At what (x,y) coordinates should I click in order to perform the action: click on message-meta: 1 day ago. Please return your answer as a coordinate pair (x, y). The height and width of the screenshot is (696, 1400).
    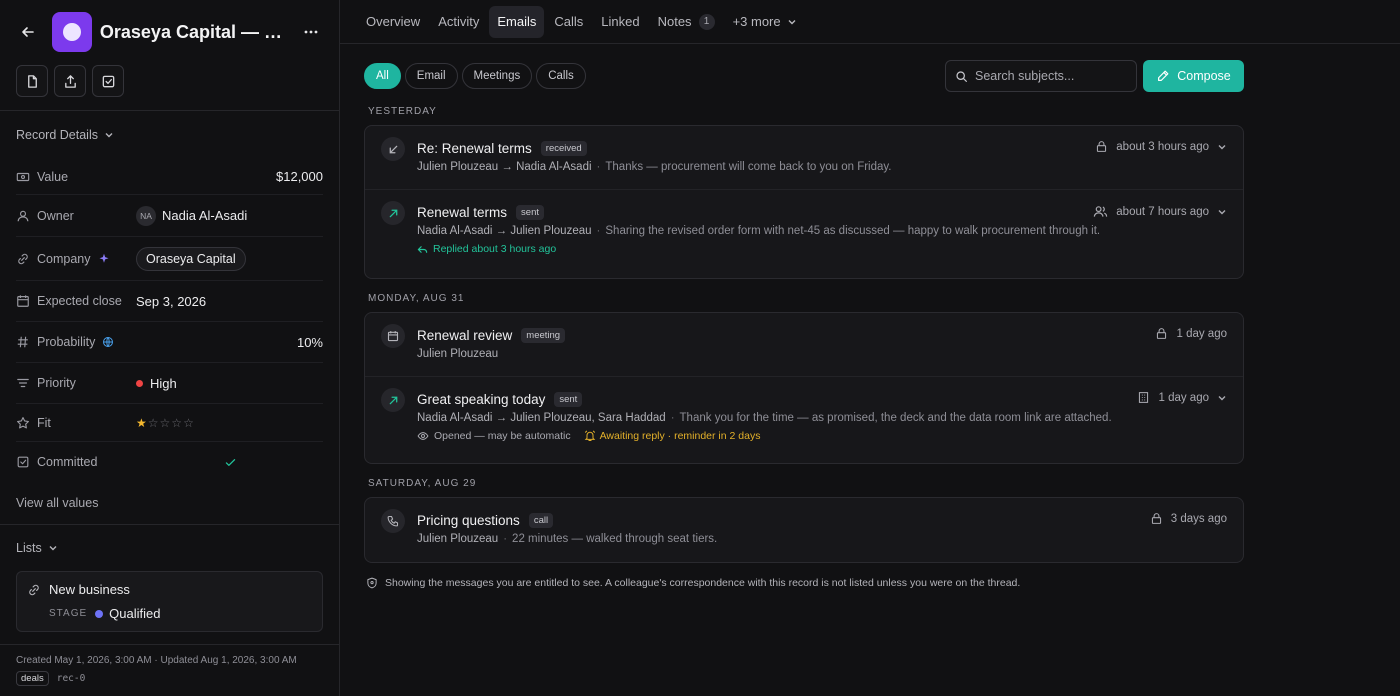
    Looking at the image, I should click on (1191, 333).